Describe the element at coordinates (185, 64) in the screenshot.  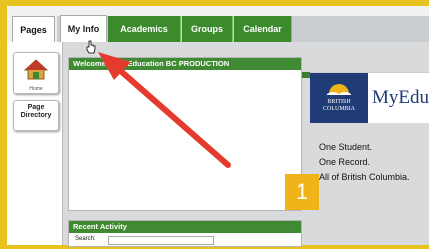
I see `welcome-panel-title: Welcome to MyEducation BC PRODUCTION` at that location.